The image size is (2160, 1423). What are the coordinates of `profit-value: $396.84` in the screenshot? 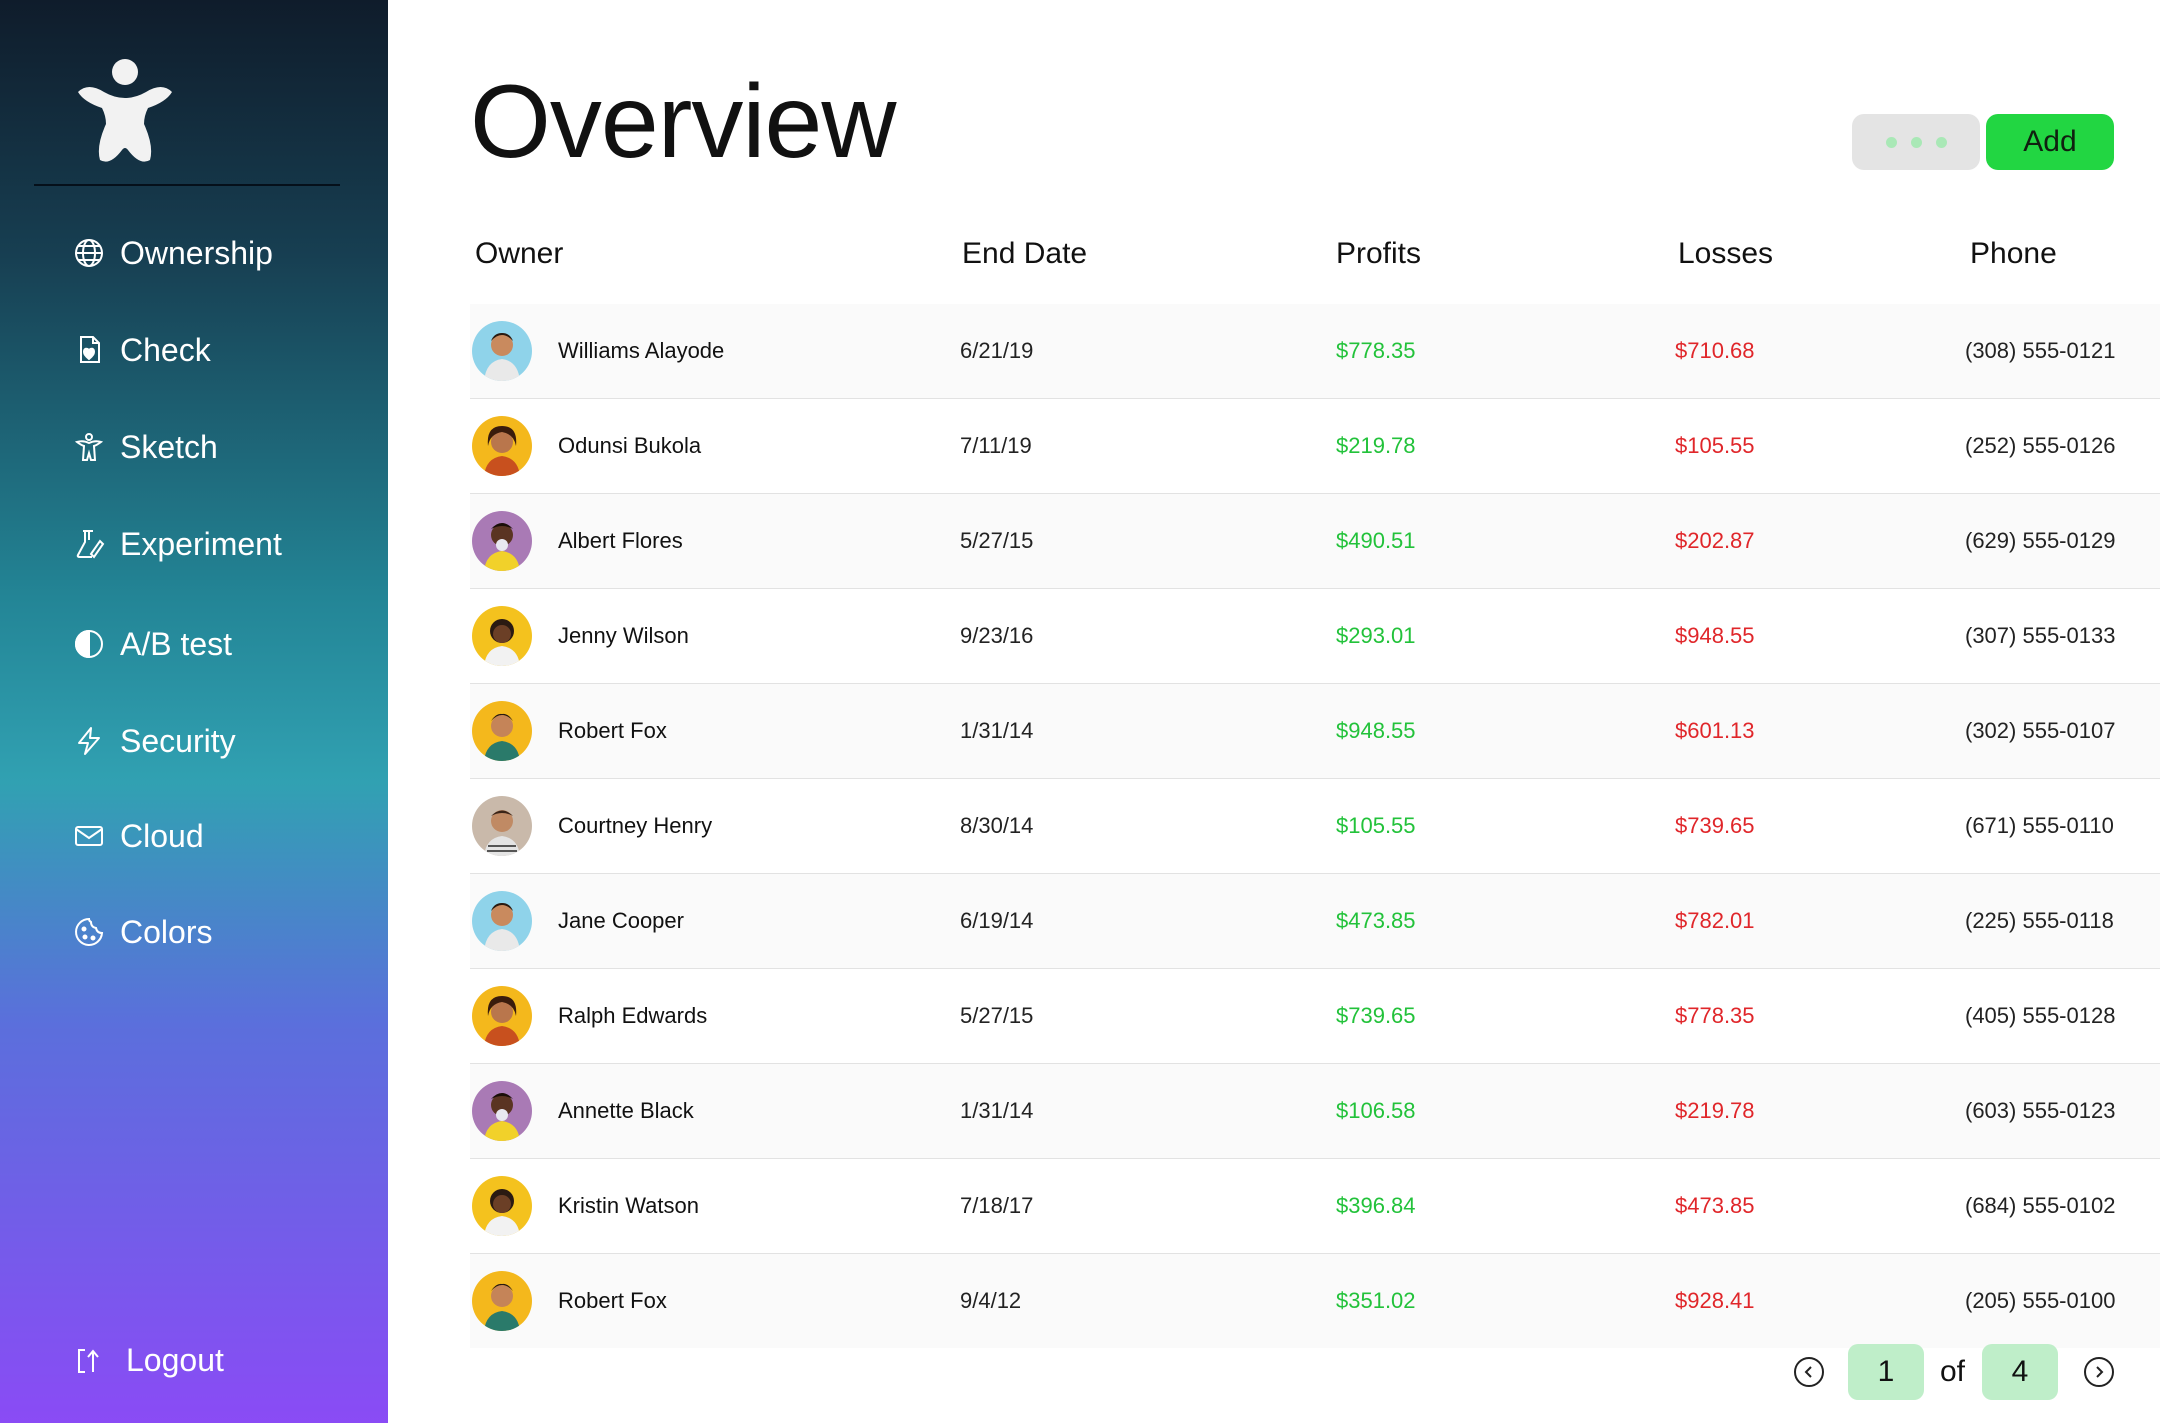 It's located at (1376, 1205).